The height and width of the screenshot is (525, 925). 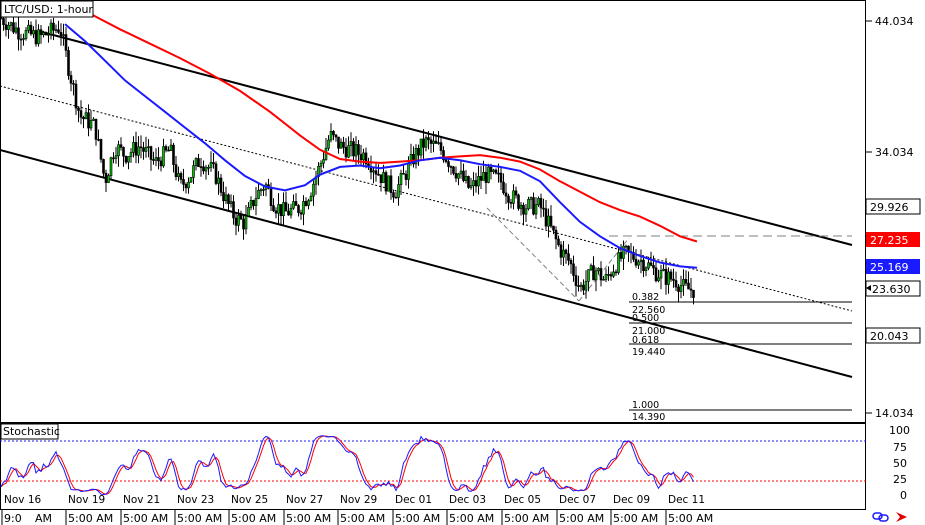 I want to click on stochastic-label: Stochastic, so click(x=31, y=431).